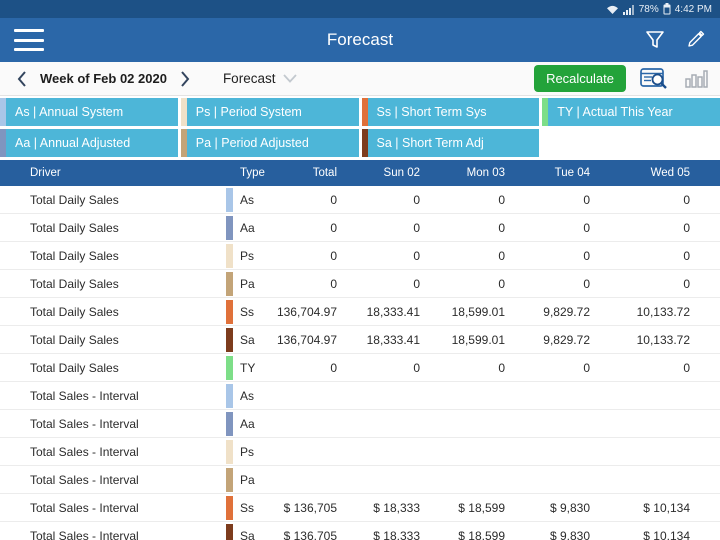 The height and width of the screenshot is (540, 720). I want to click on cell-value: $ 10,134, so click(666, 534).